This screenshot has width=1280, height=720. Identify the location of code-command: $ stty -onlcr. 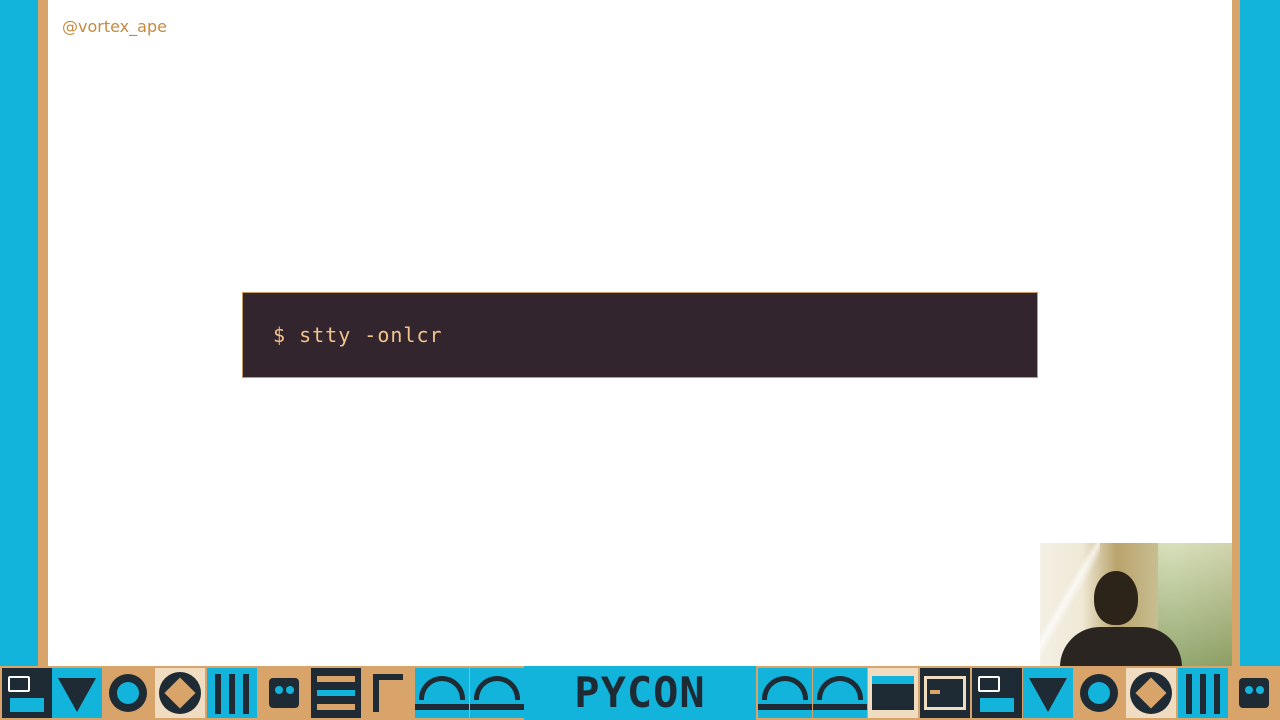
(358, 335).